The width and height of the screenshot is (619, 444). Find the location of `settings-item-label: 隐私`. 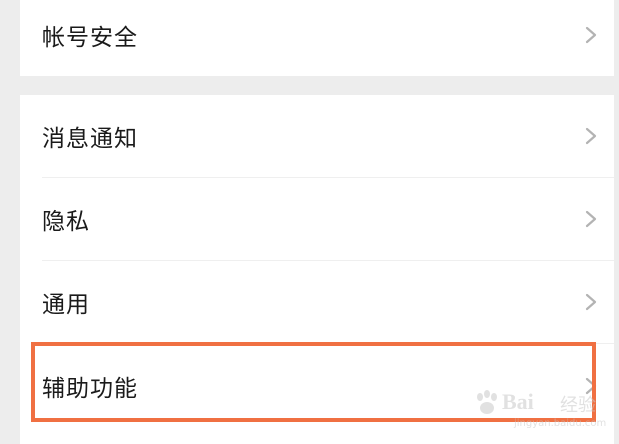

settings-item-label: 隐私 is located at coordinates (66, 222).